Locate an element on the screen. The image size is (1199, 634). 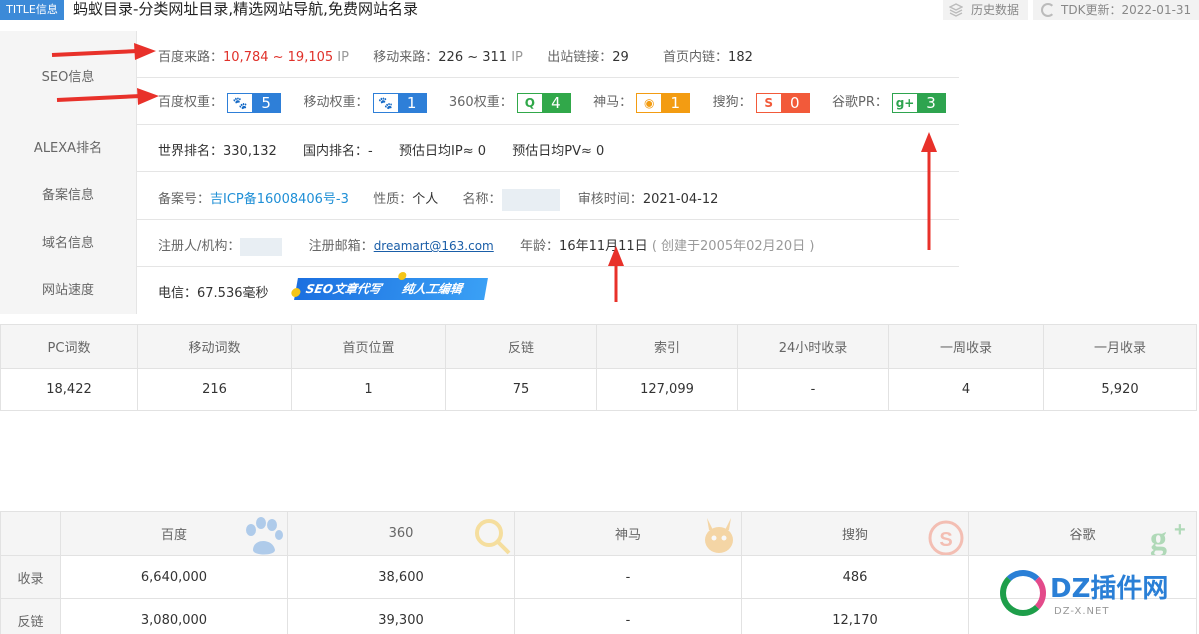
sogou-weight-badge: S0 is located at coordinates (782, 102).